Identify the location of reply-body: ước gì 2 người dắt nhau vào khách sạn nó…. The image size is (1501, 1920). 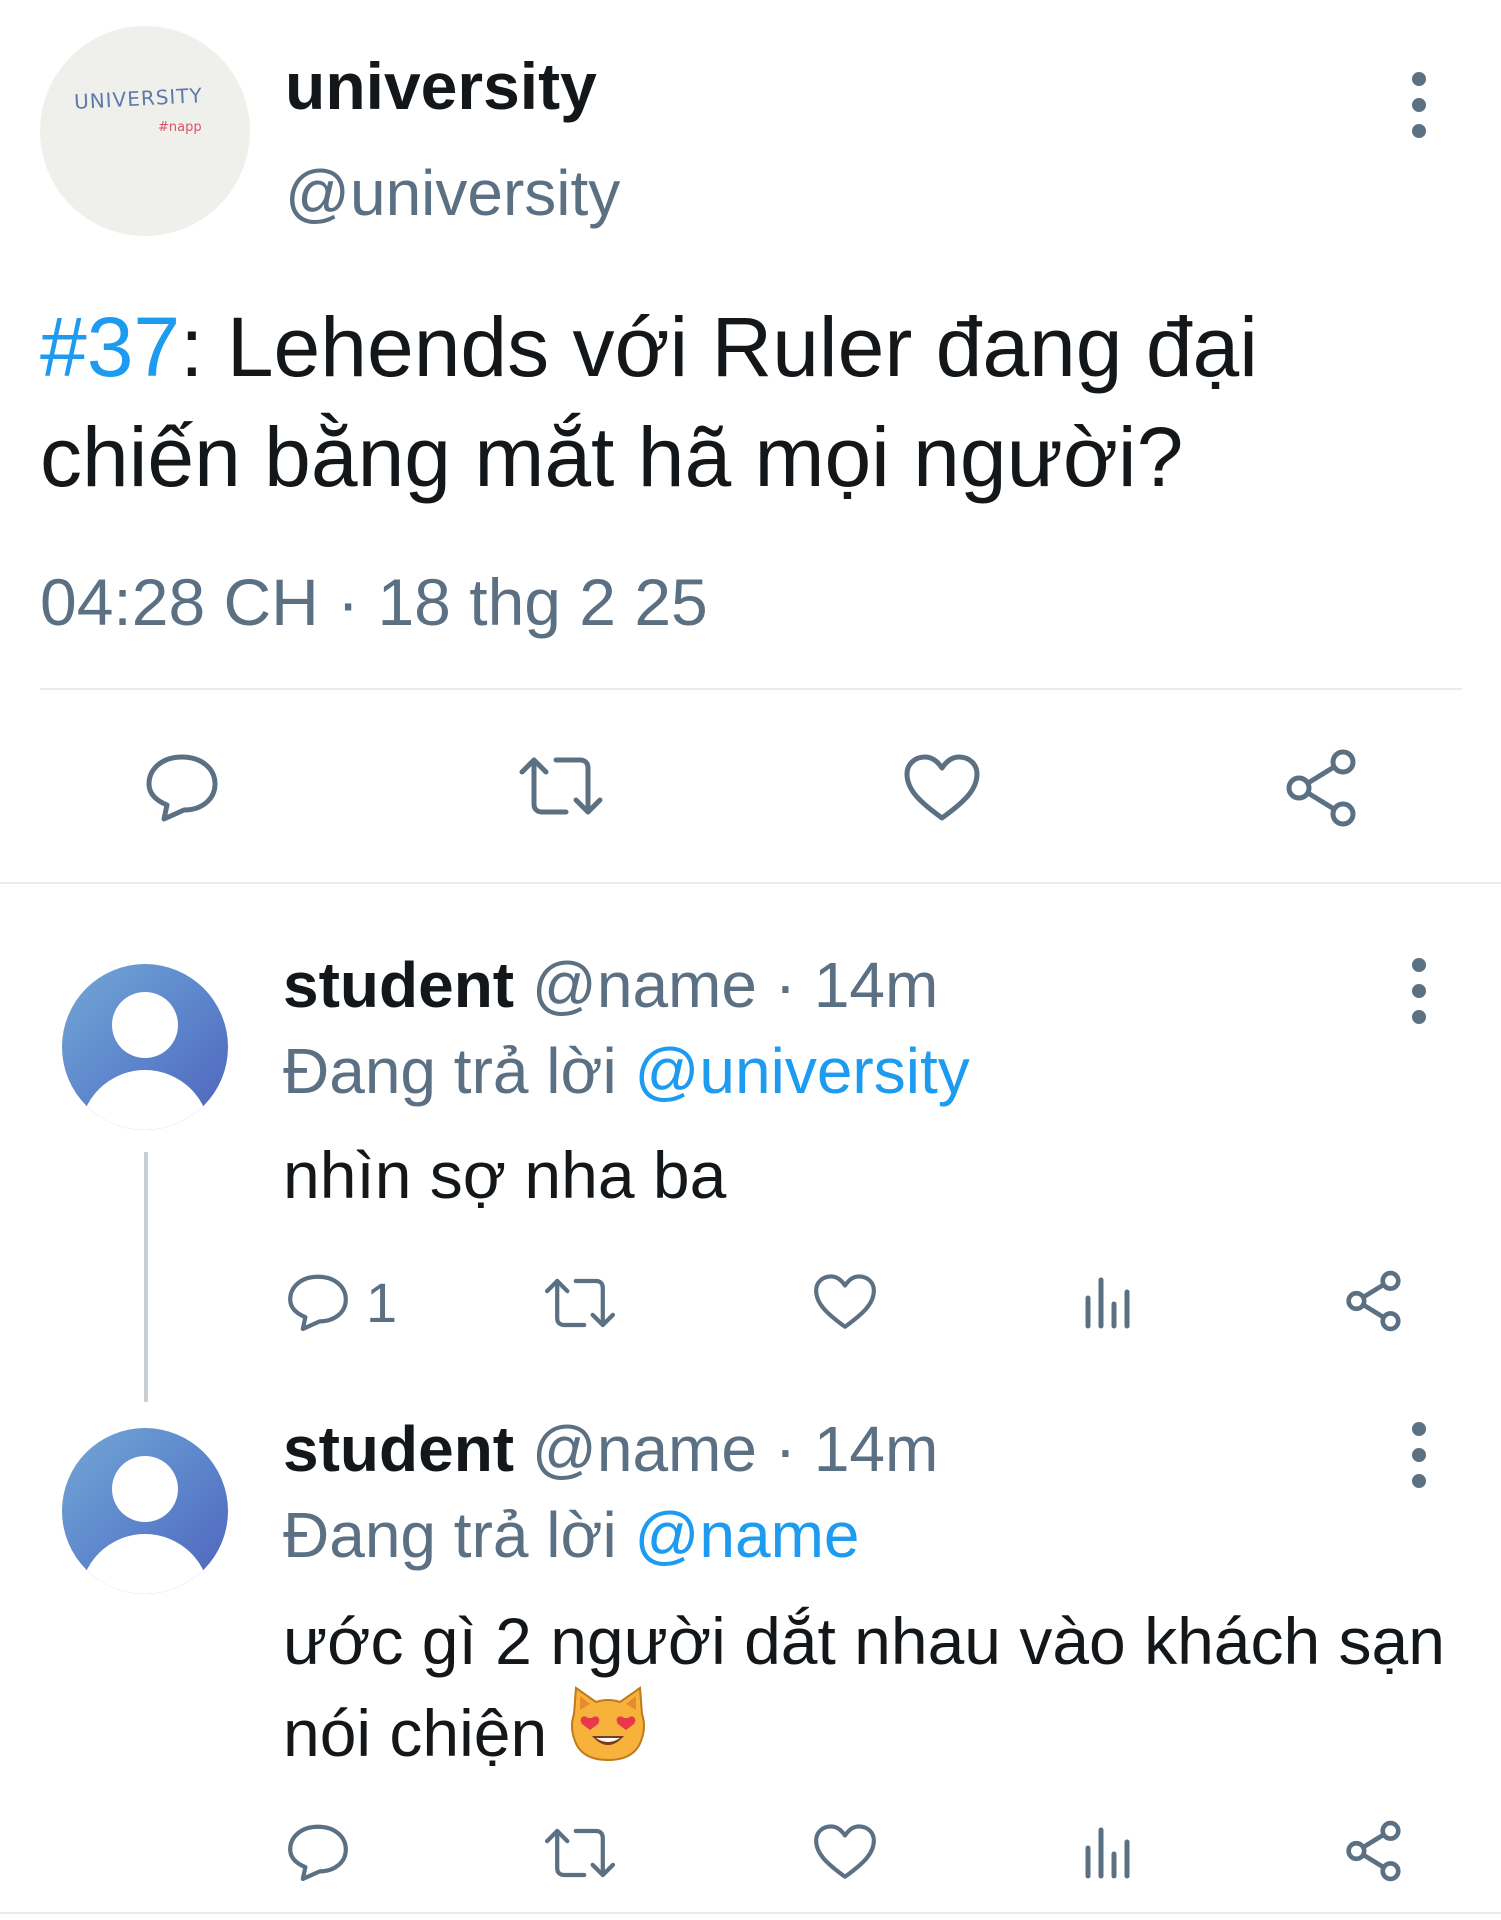
(864, 1687).